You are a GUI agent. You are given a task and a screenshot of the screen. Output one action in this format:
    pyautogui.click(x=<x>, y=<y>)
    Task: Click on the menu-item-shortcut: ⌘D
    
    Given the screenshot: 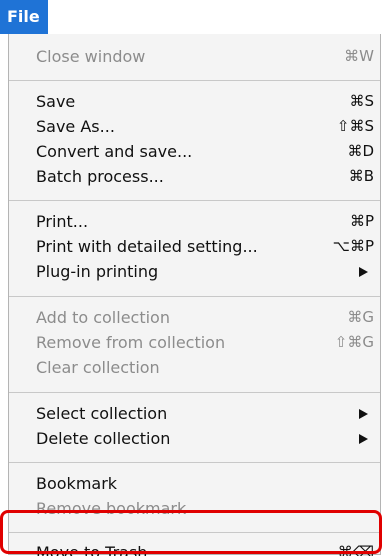 What is the action you would take?
    pyautogui.click(x=360, y=151)
    